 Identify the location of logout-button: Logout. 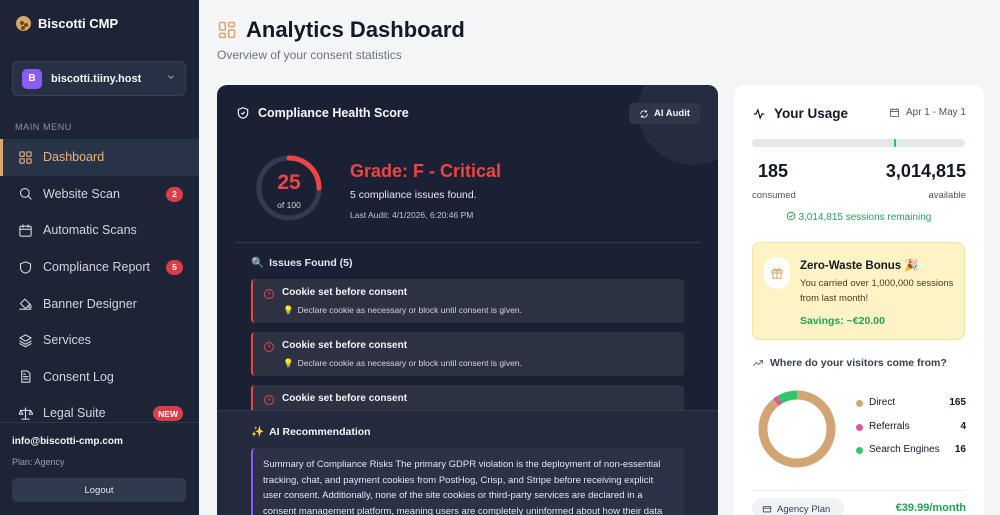
(99, 490).